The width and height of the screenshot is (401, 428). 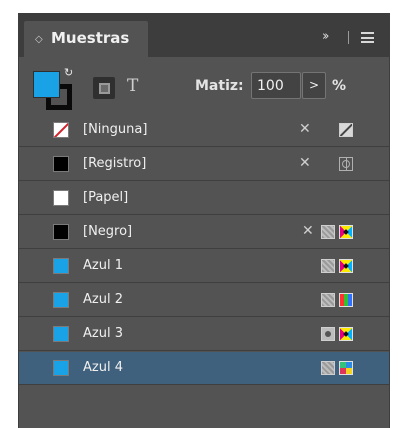 I want to click on panel-title: Muestras, so click(x=90, y=38).